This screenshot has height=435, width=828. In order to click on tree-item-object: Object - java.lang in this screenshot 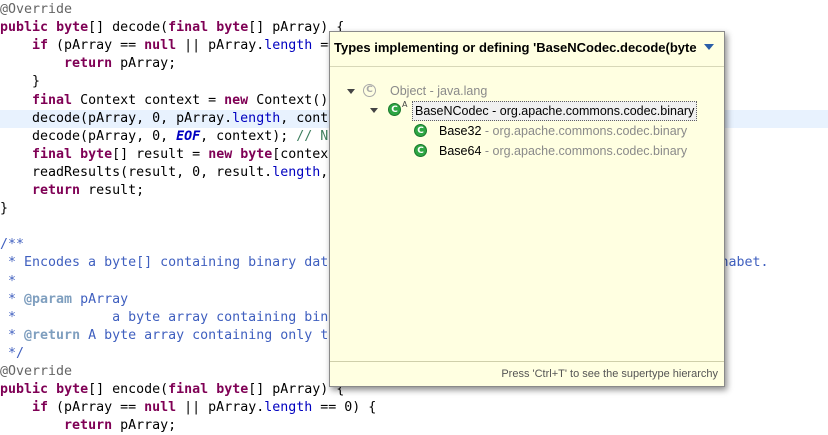, I will do `click(438, 91)`.